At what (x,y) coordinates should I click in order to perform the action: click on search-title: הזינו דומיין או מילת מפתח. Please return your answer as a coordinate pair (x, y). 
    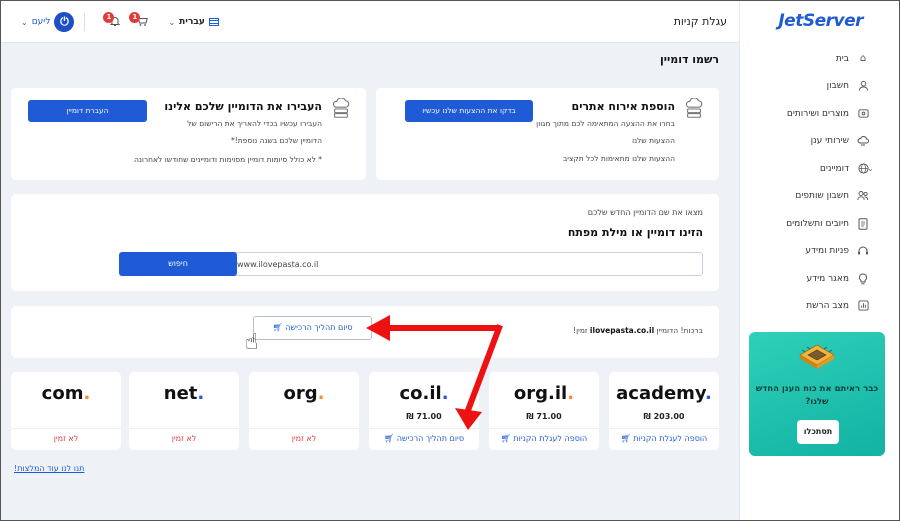
    Looking at the image, I should click on (635, 232).